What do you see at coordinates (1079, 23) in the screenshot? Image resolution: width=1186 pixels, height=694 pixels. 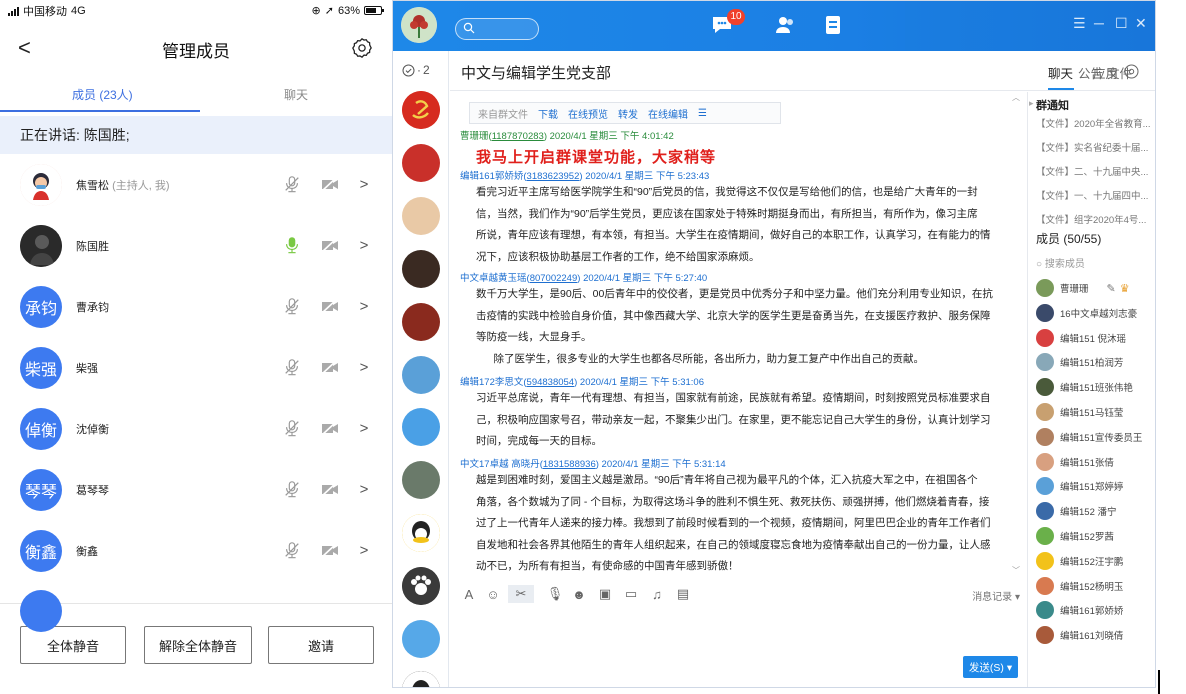 I see `menu-icon: ☰` at bounding box center [1079, 23].